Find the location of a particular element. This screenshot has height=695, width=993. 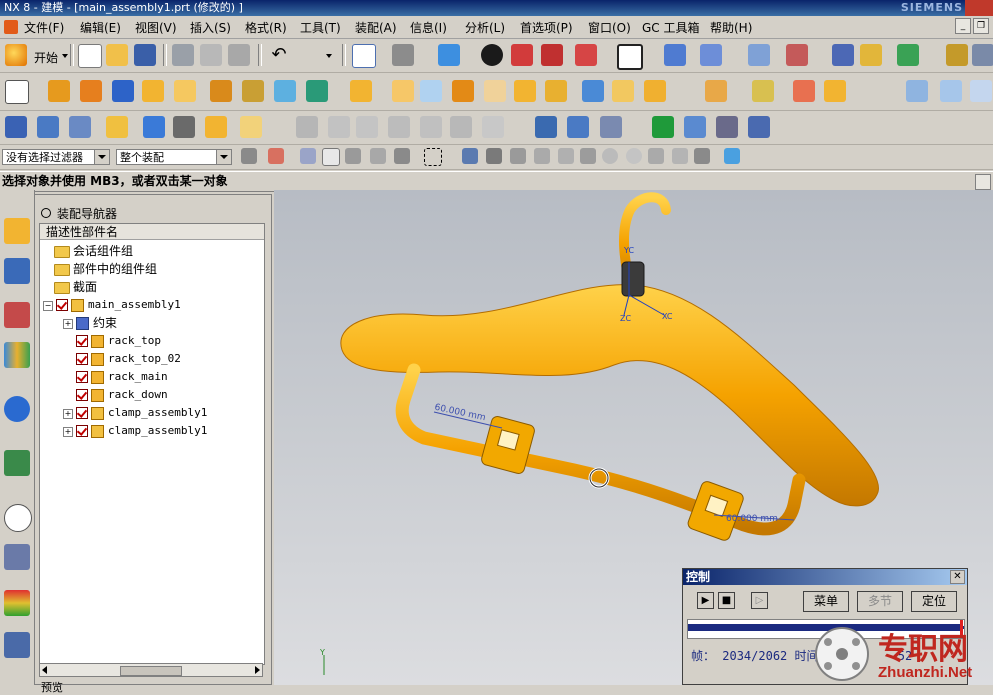

align-icon is located at coordinates (711, 55).